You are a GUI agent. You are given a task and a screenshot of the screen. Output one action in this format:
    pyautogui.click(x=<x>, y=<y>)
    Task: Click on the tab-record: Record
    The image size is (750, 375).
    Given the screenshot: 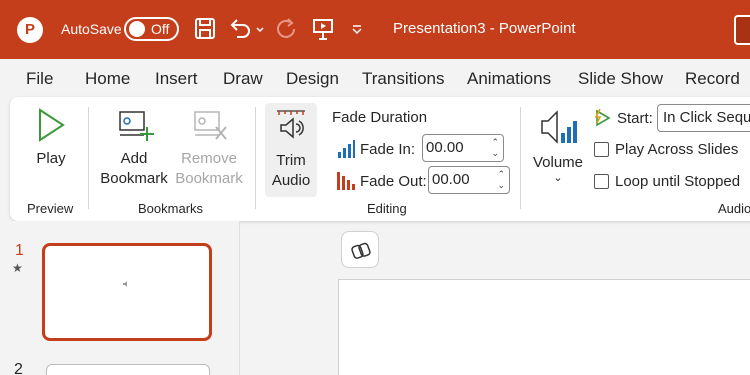 What is the action you would take?
    pyautogui.click(x=712, y=79)
    